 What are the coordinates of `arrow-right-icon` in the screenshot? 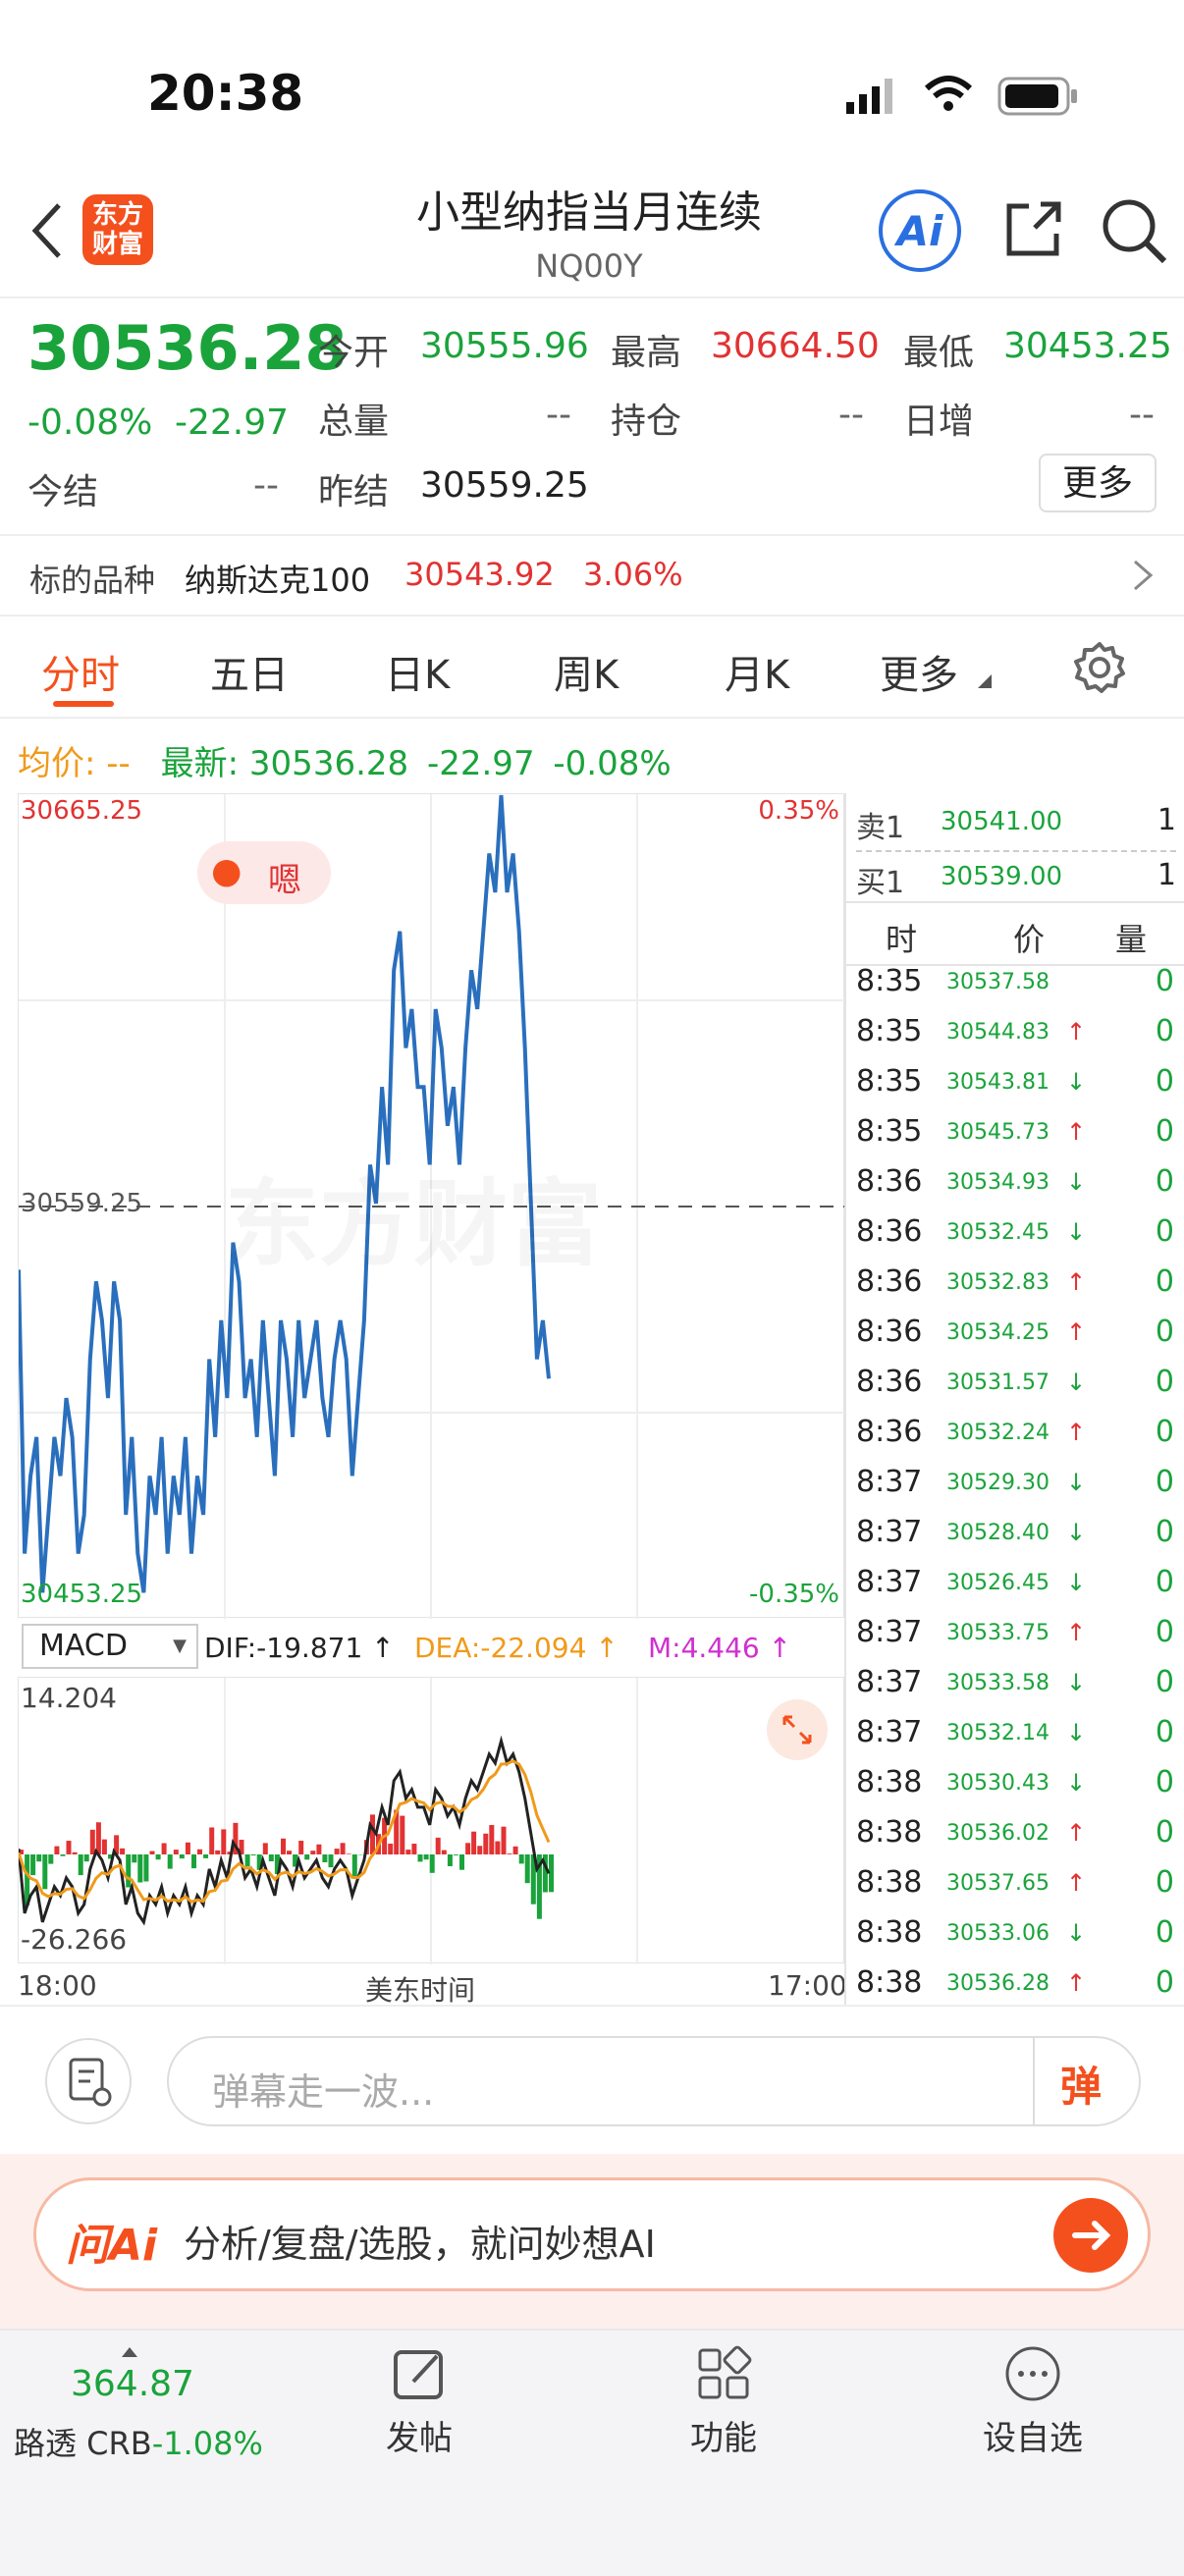 It's located at (1090, 2235).